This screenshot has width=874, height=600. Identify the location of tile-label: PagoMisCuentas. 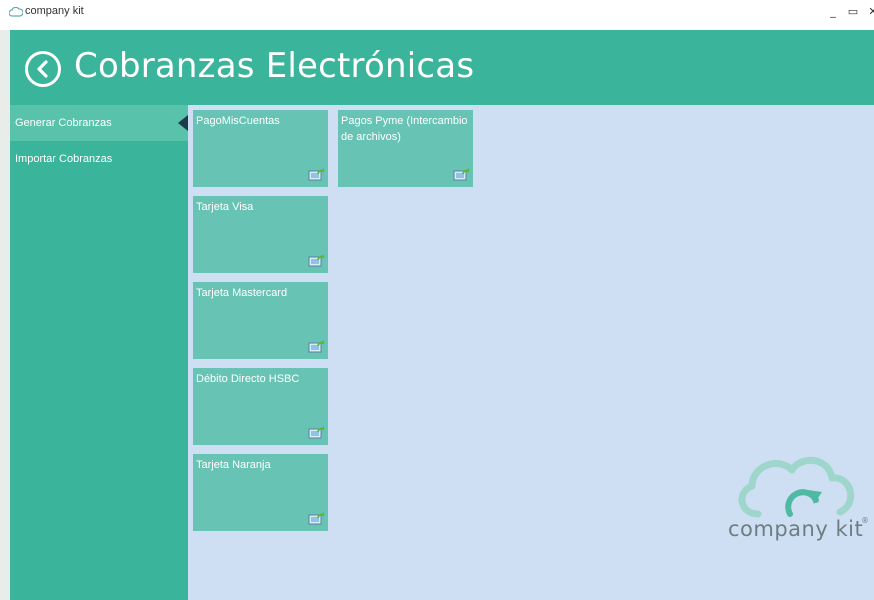
(238, 121).